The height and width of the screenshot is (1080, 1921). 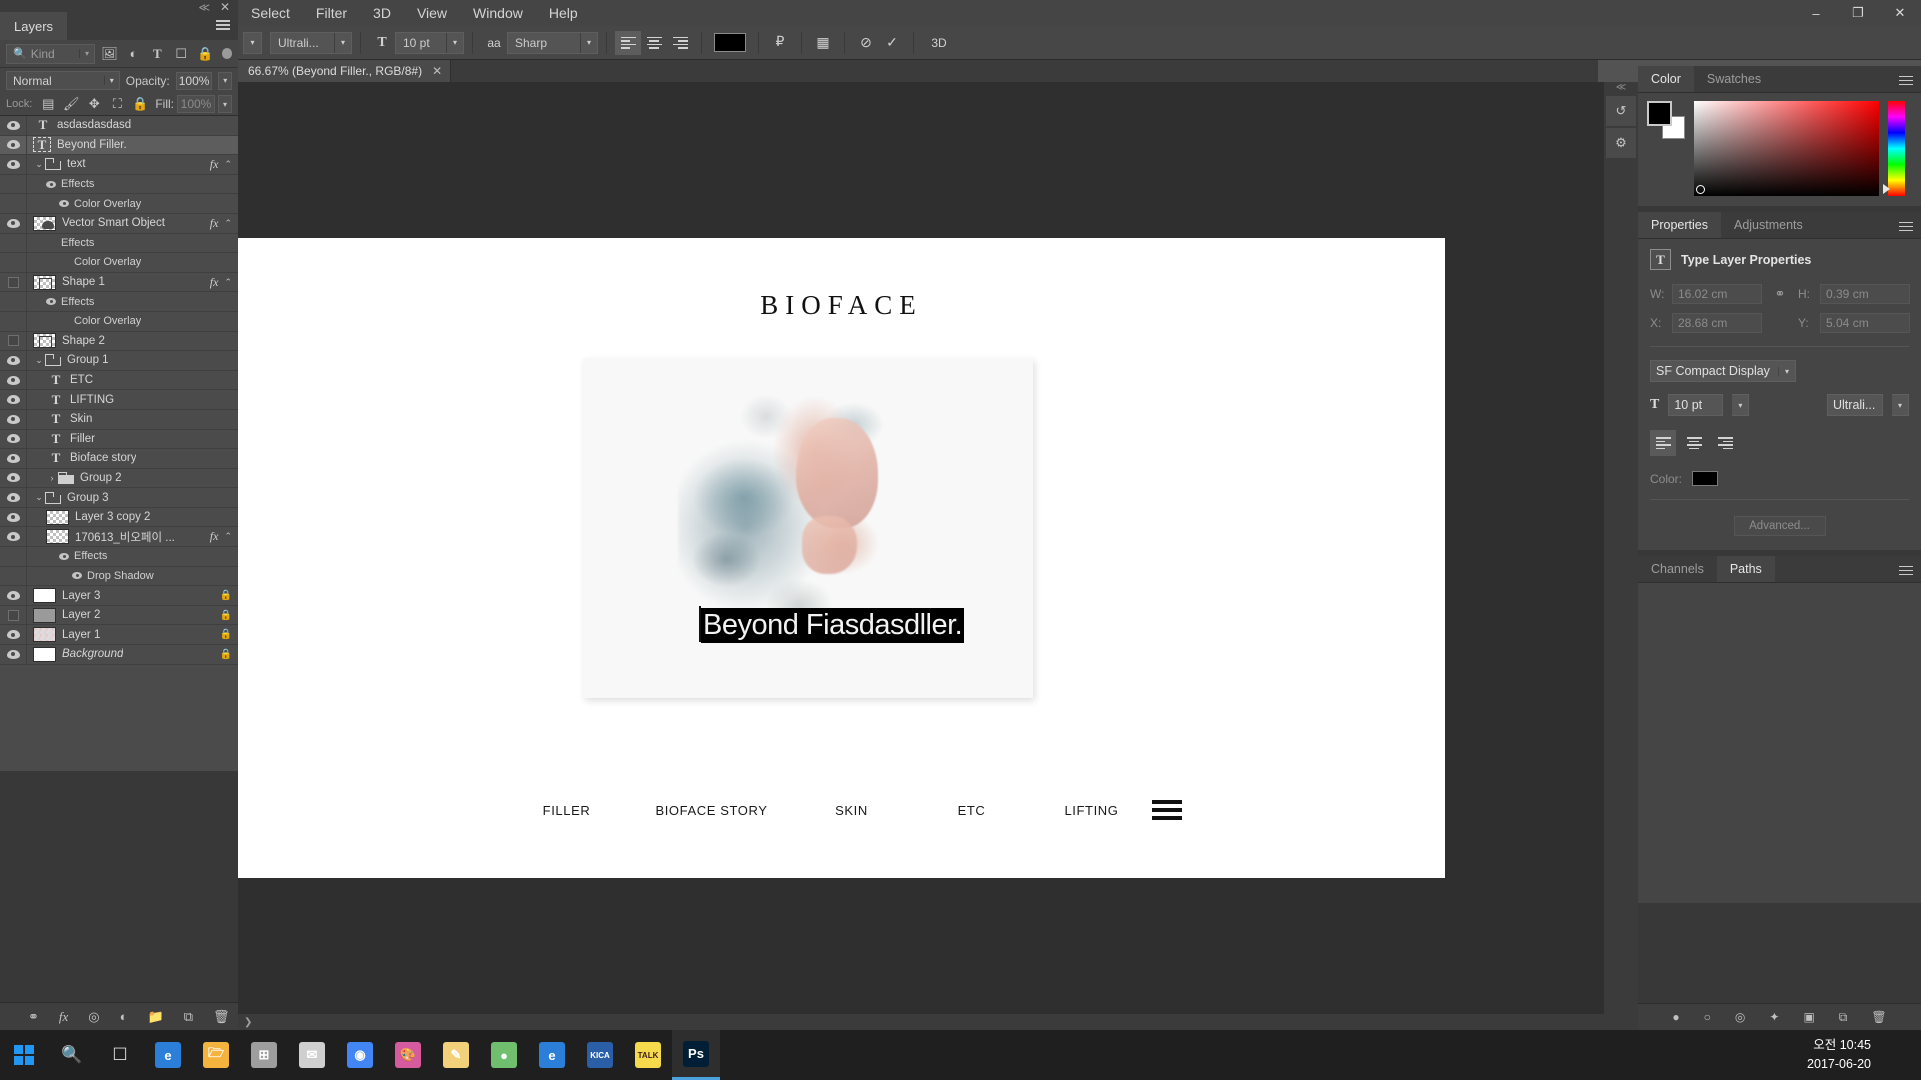 I want to click on layer-row: Layer 1 🔒, so click(x=119, y=635).